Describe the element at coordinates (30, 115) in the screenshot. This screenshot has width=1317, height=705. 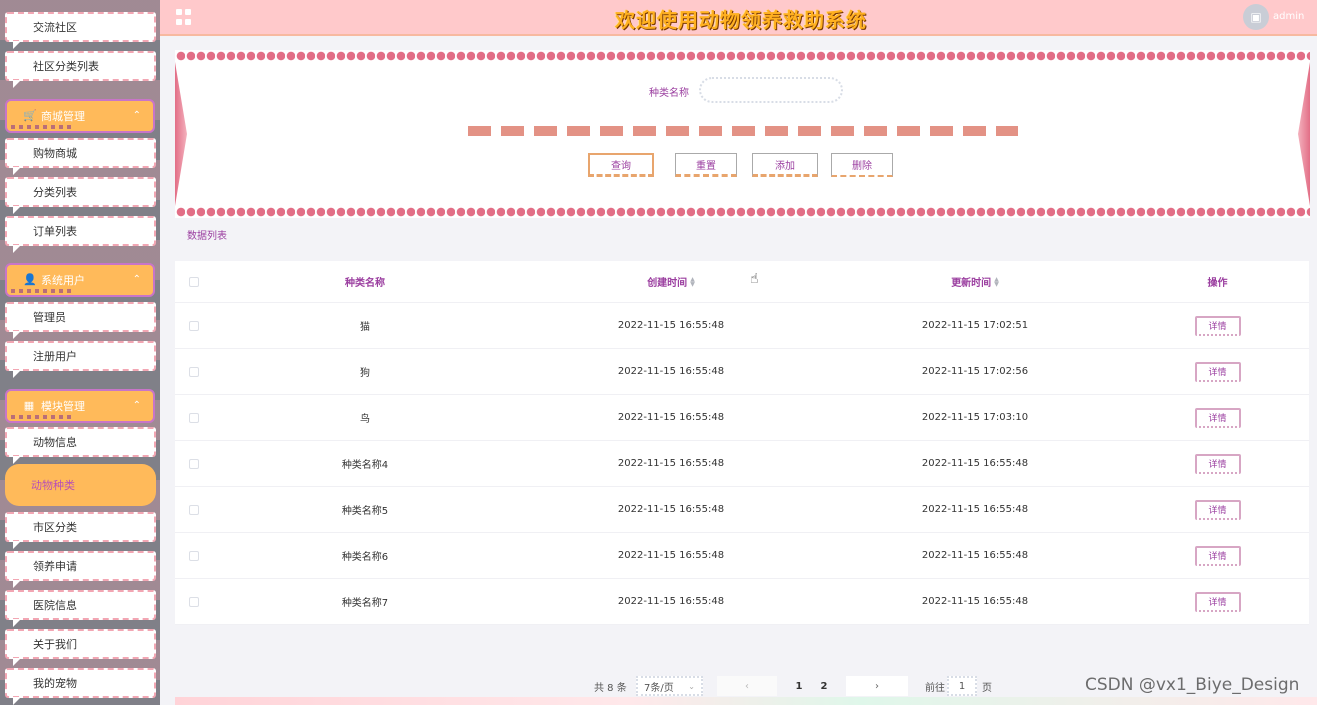
I see `cart-icon: 🛒` at that location.